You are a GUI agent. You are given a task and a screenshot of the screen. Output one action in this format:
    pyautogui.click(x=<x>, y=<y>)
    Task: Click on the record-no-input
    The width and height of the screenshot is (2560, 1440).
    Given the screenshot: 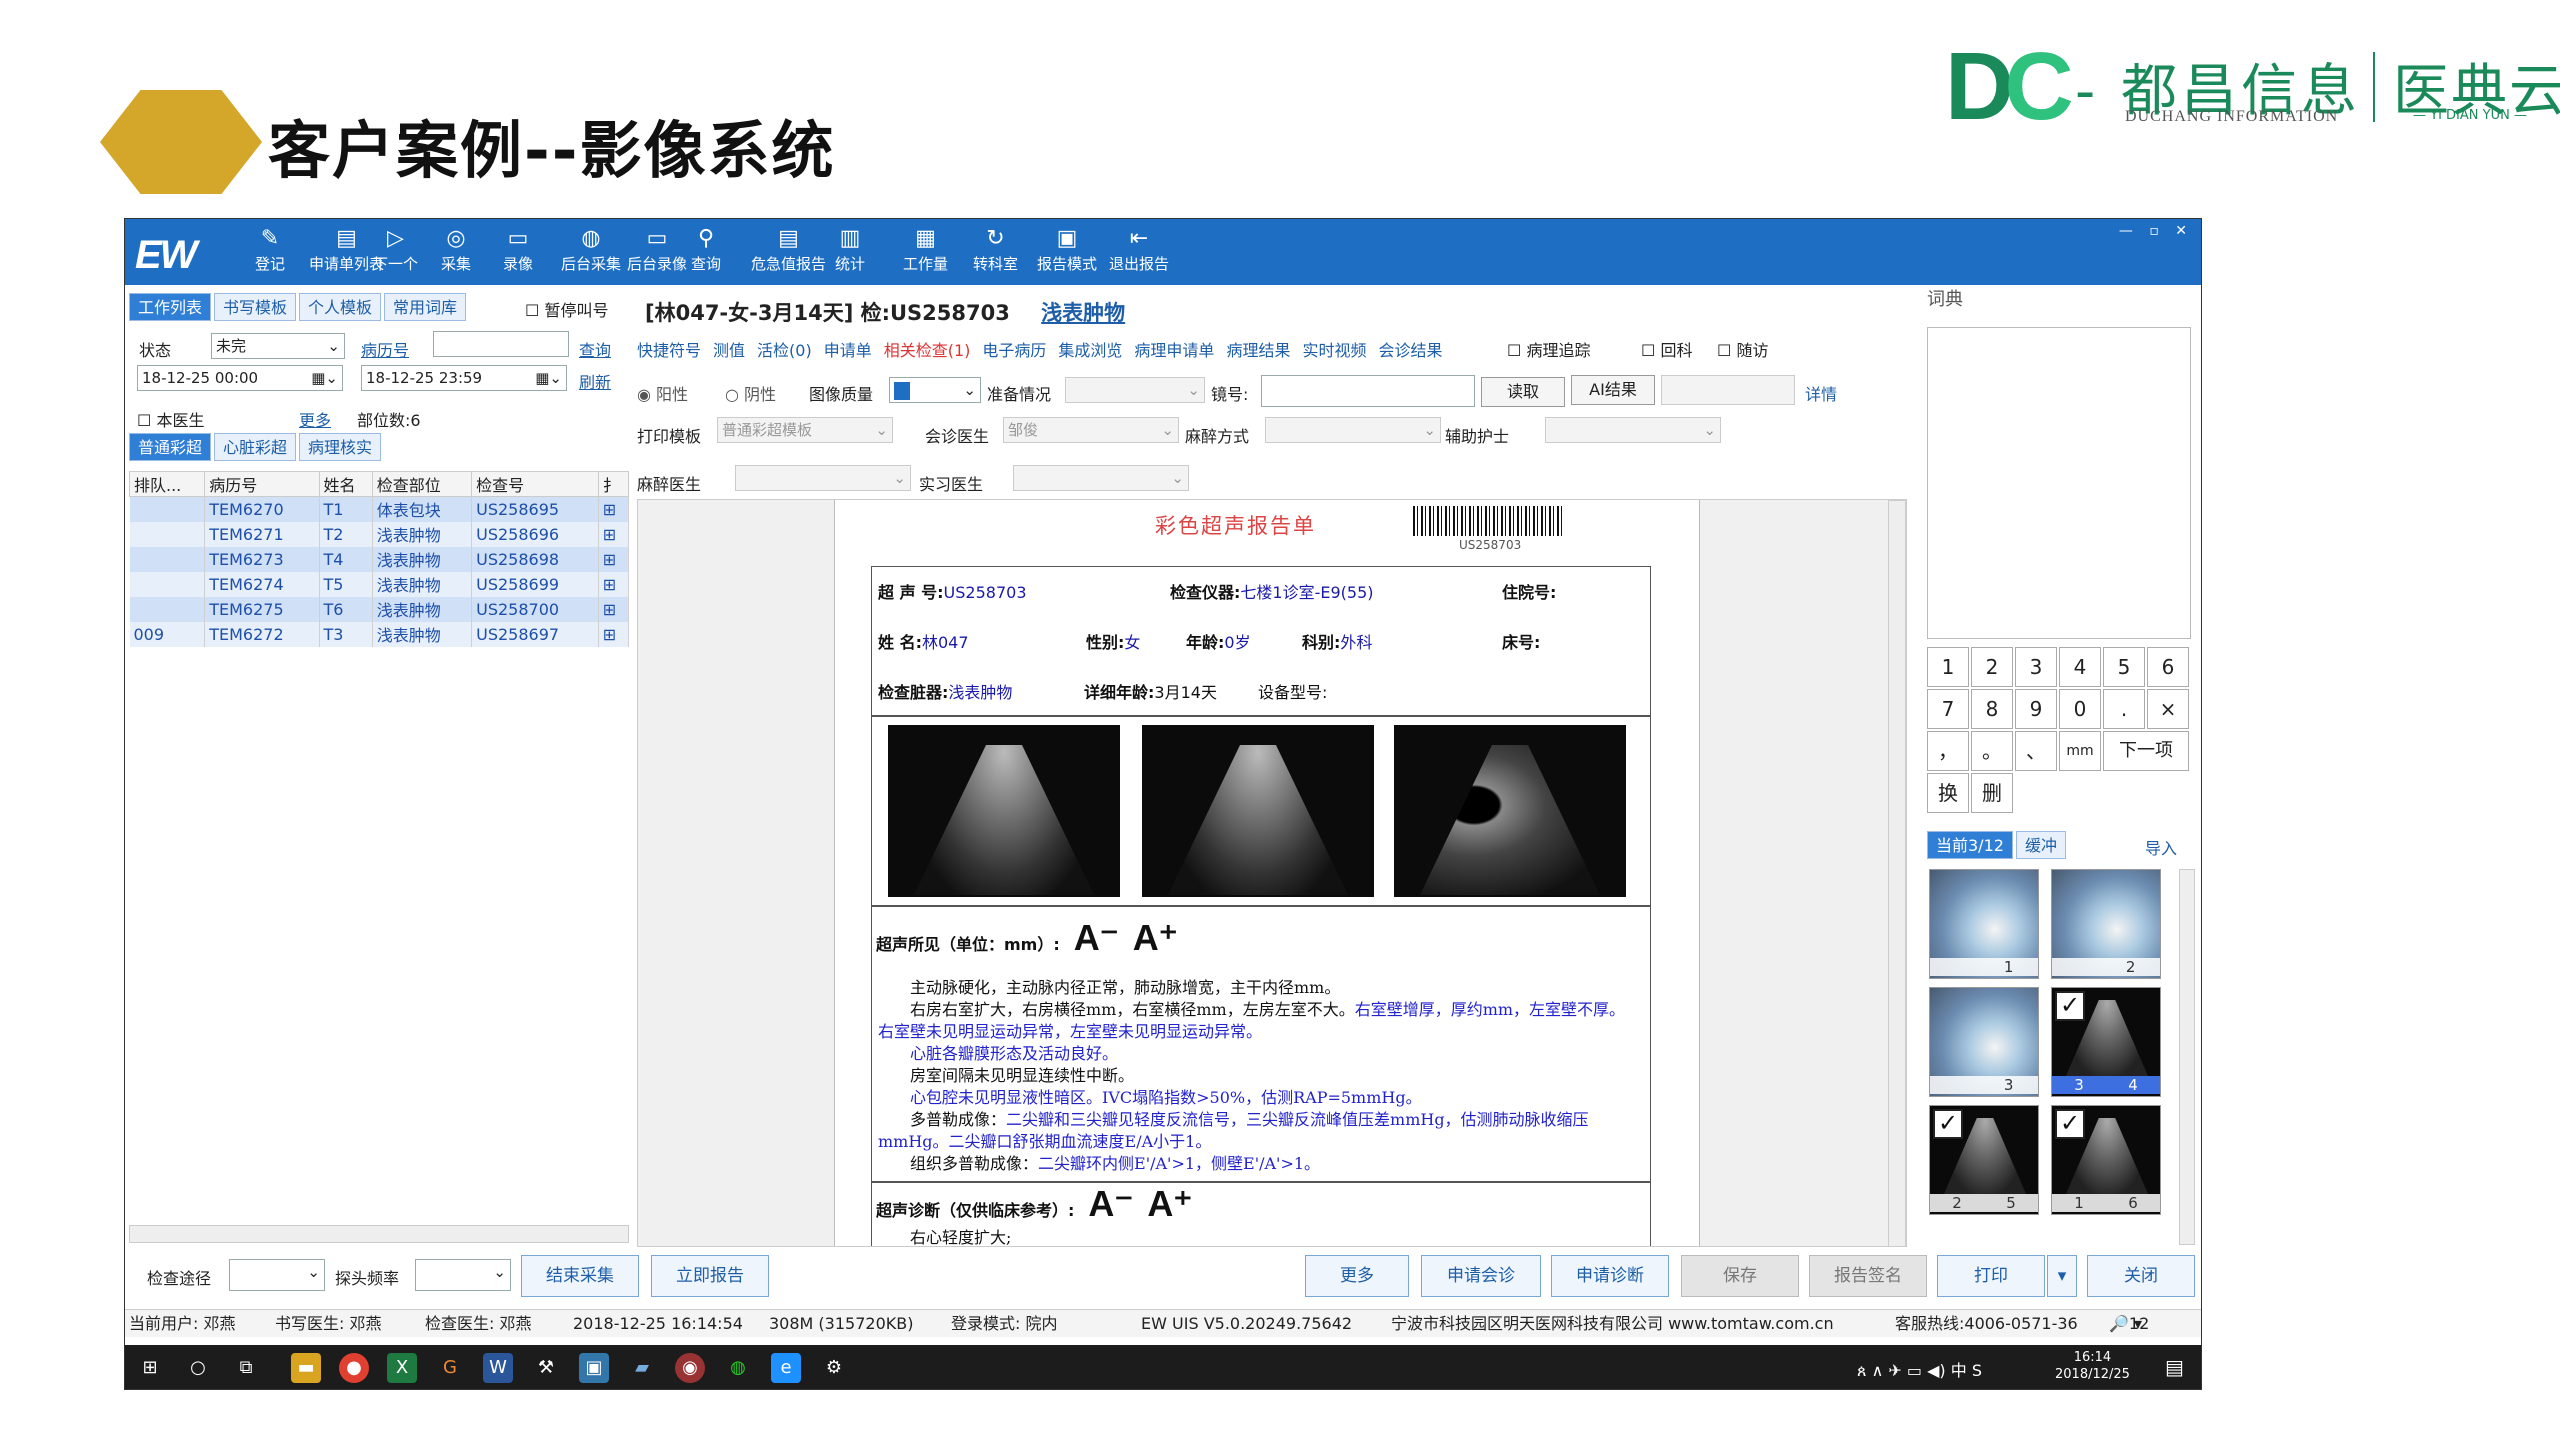 What is the action you would take?
    pyautogui.click(x=501, y=344)
    